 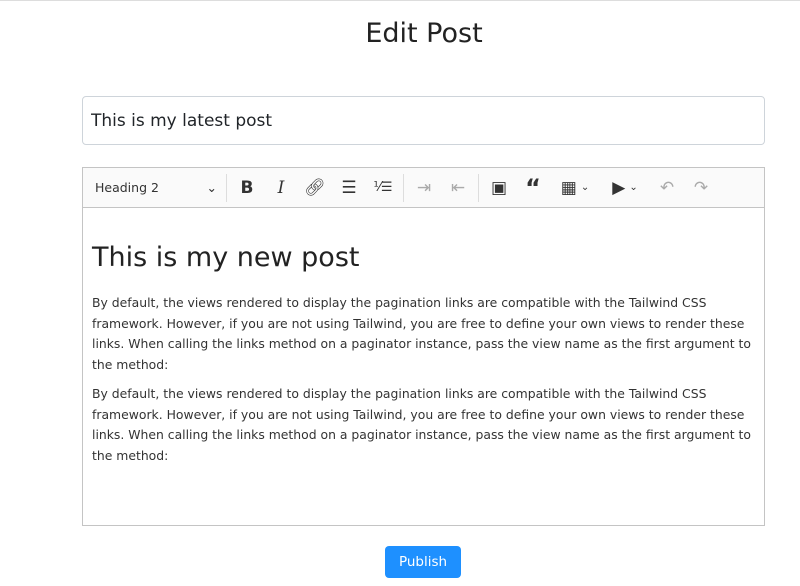 I want to click on publish-button: Publish, so click(x=423, y=562).